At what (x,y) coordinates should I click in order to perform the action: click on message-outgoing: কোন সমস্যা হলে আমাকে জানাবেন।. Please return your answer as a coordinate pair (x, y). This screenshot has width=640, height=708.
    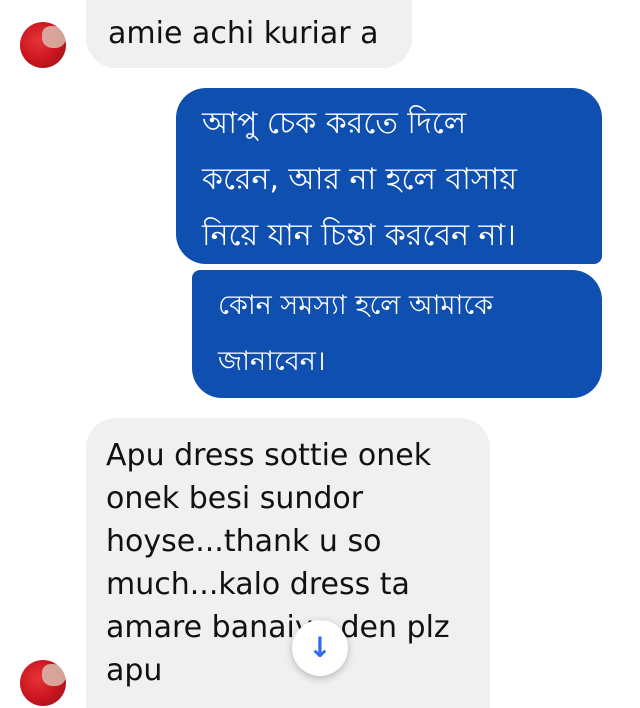
    Looking at the image, I should click on (397, 334).